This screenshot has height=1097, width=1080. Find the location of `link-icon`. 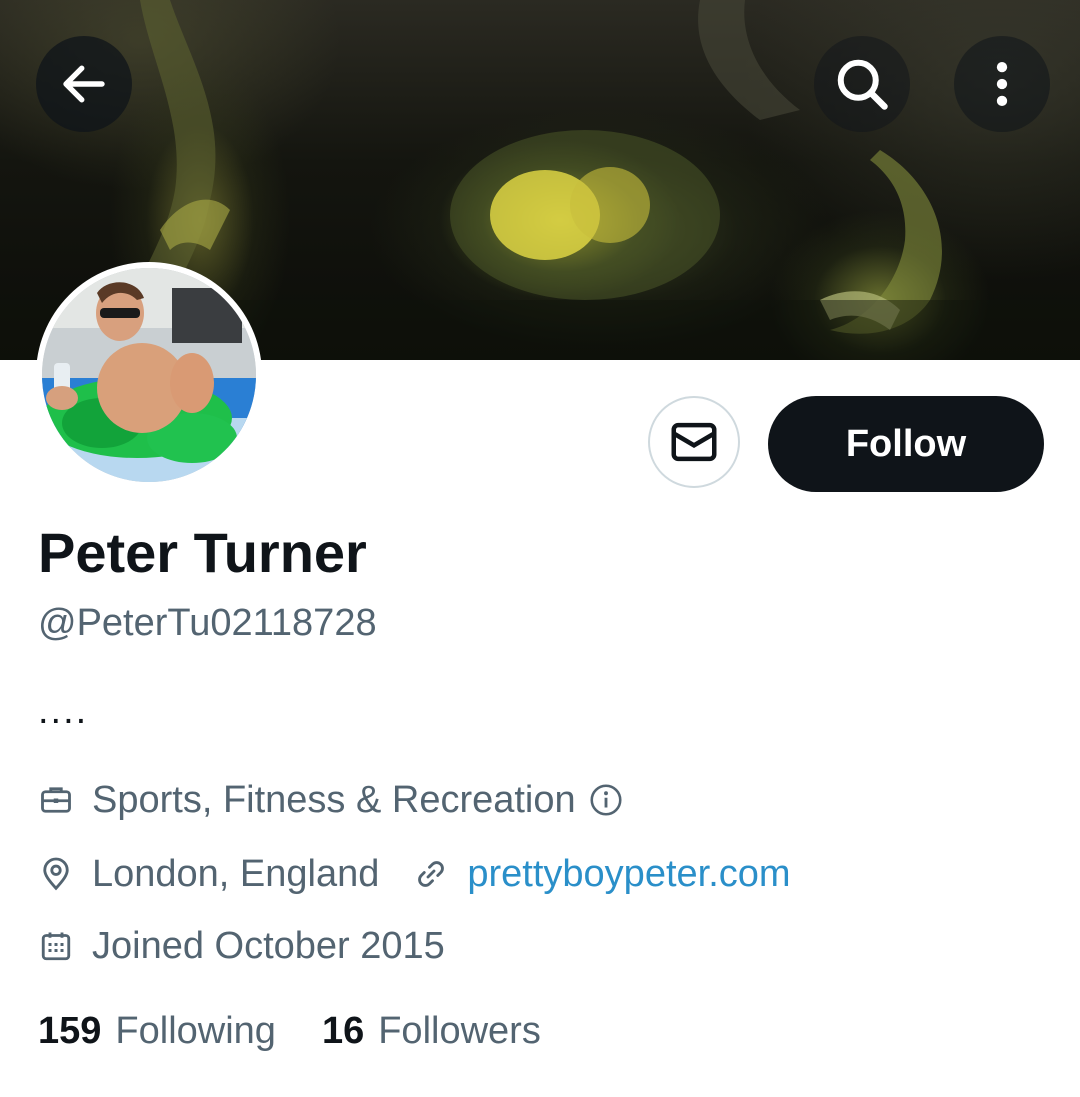

link-icon is located at coordinates (431, 874).